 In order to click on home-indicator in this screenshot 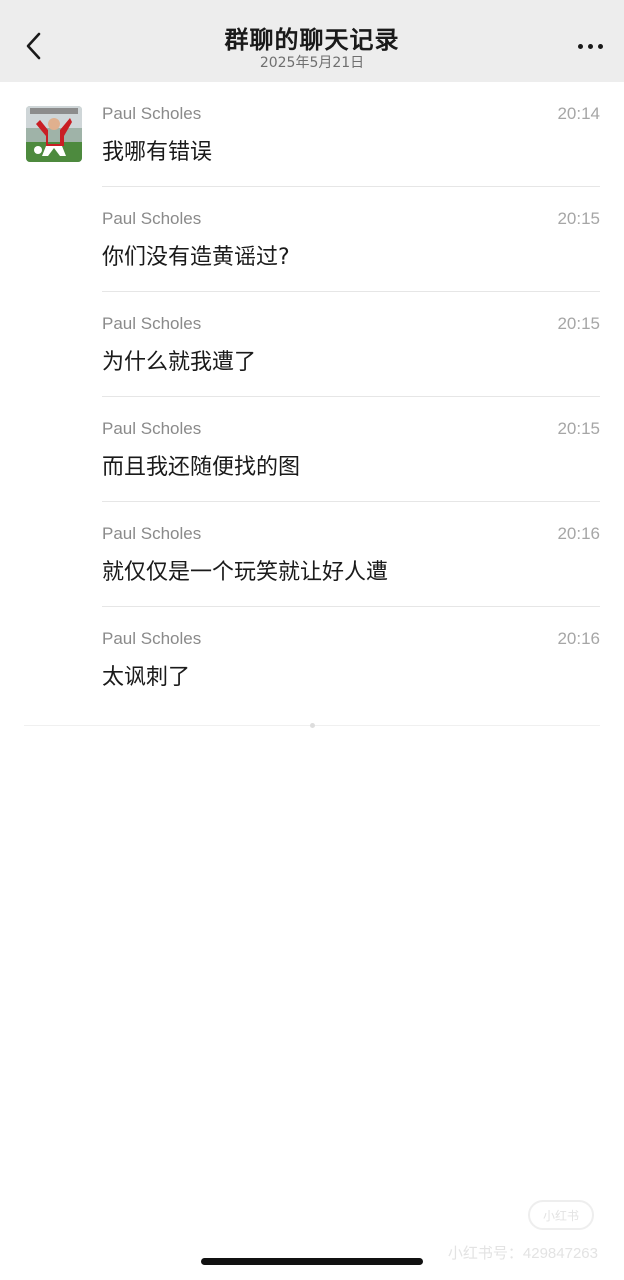, I will do `click(312, 1261)`.